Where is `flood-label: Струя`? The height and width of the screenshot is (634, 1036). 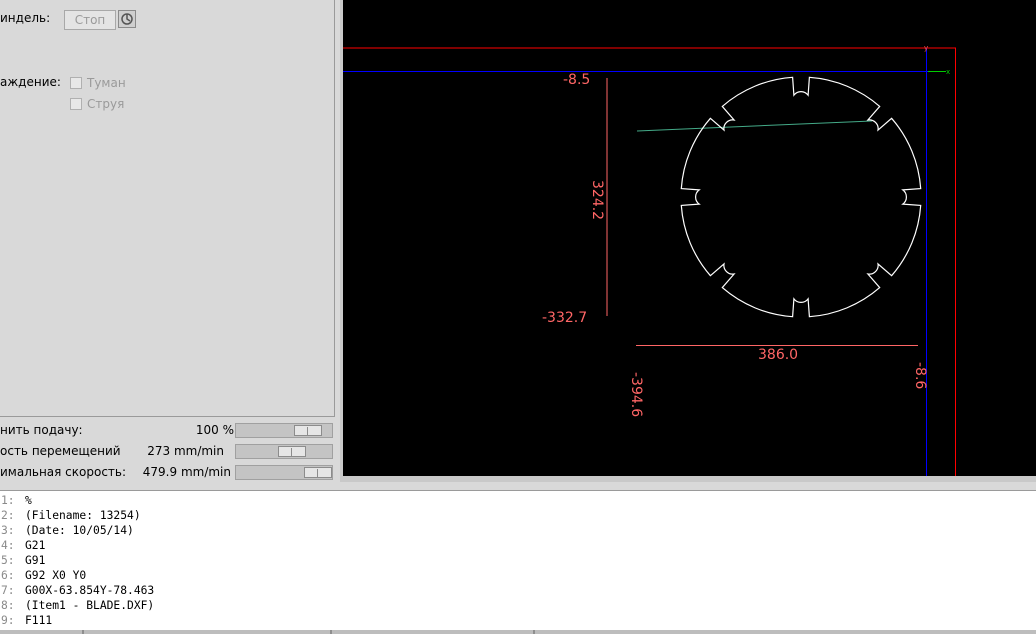 flood-label: Струя is located at coordinates (106, 104).